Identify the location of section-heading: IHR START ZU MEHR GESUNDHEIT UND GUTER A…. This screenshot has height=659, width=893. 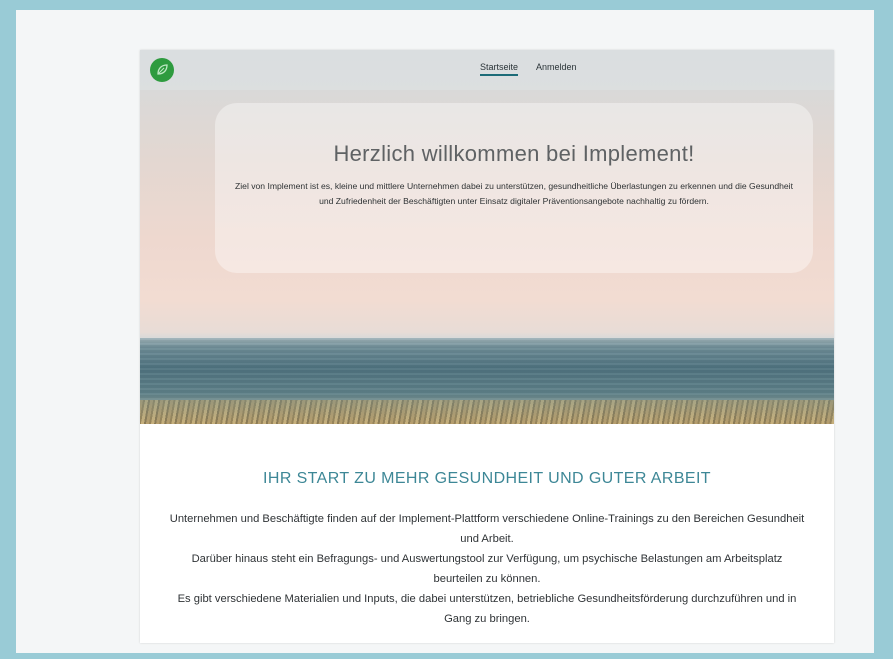
(487, 478).